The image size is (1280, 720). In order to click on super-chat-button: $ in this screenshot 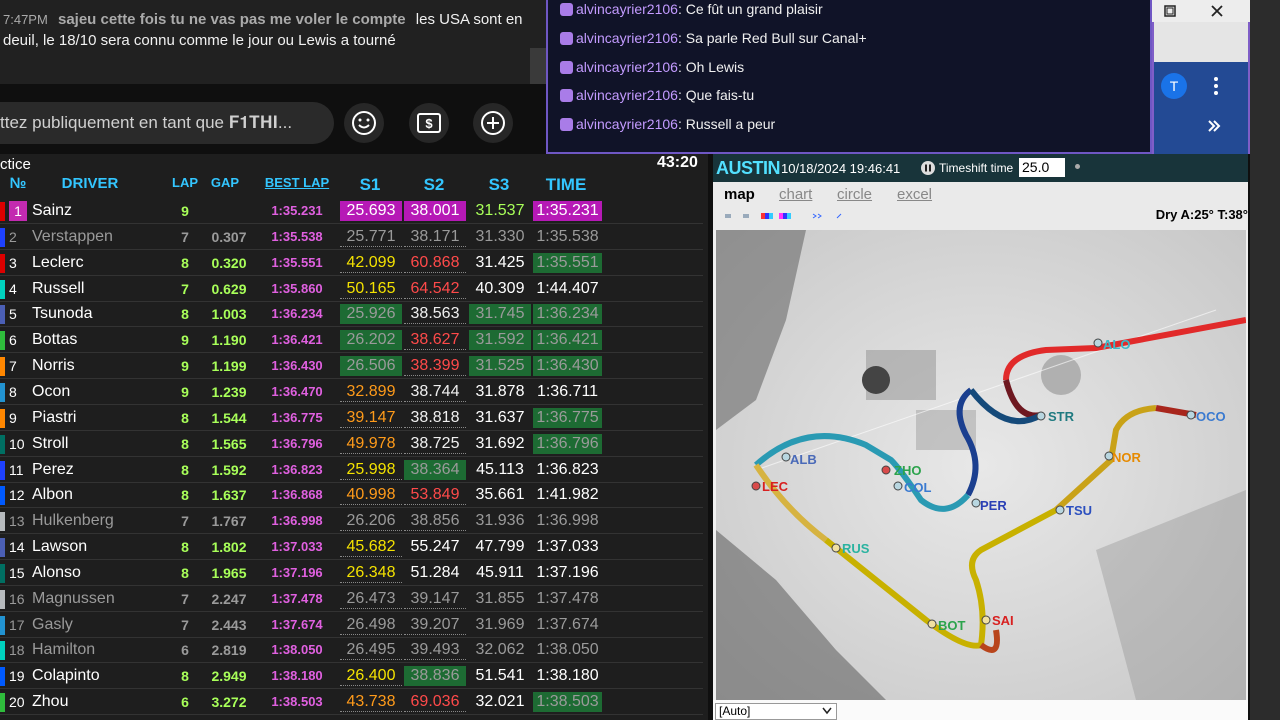, I will do `click(429, 123)`.